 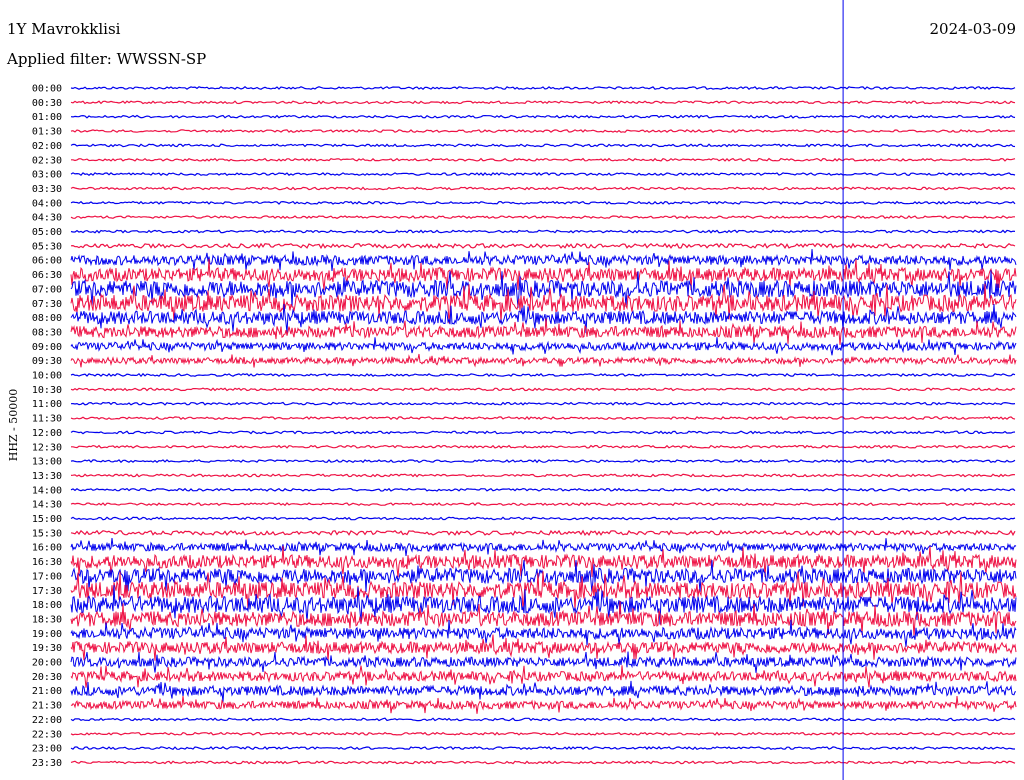 What do you see at coordinates (47, 376) in the screenshot?
I see `tick-label-1000: 10:00` at bounding box center [47, 376].